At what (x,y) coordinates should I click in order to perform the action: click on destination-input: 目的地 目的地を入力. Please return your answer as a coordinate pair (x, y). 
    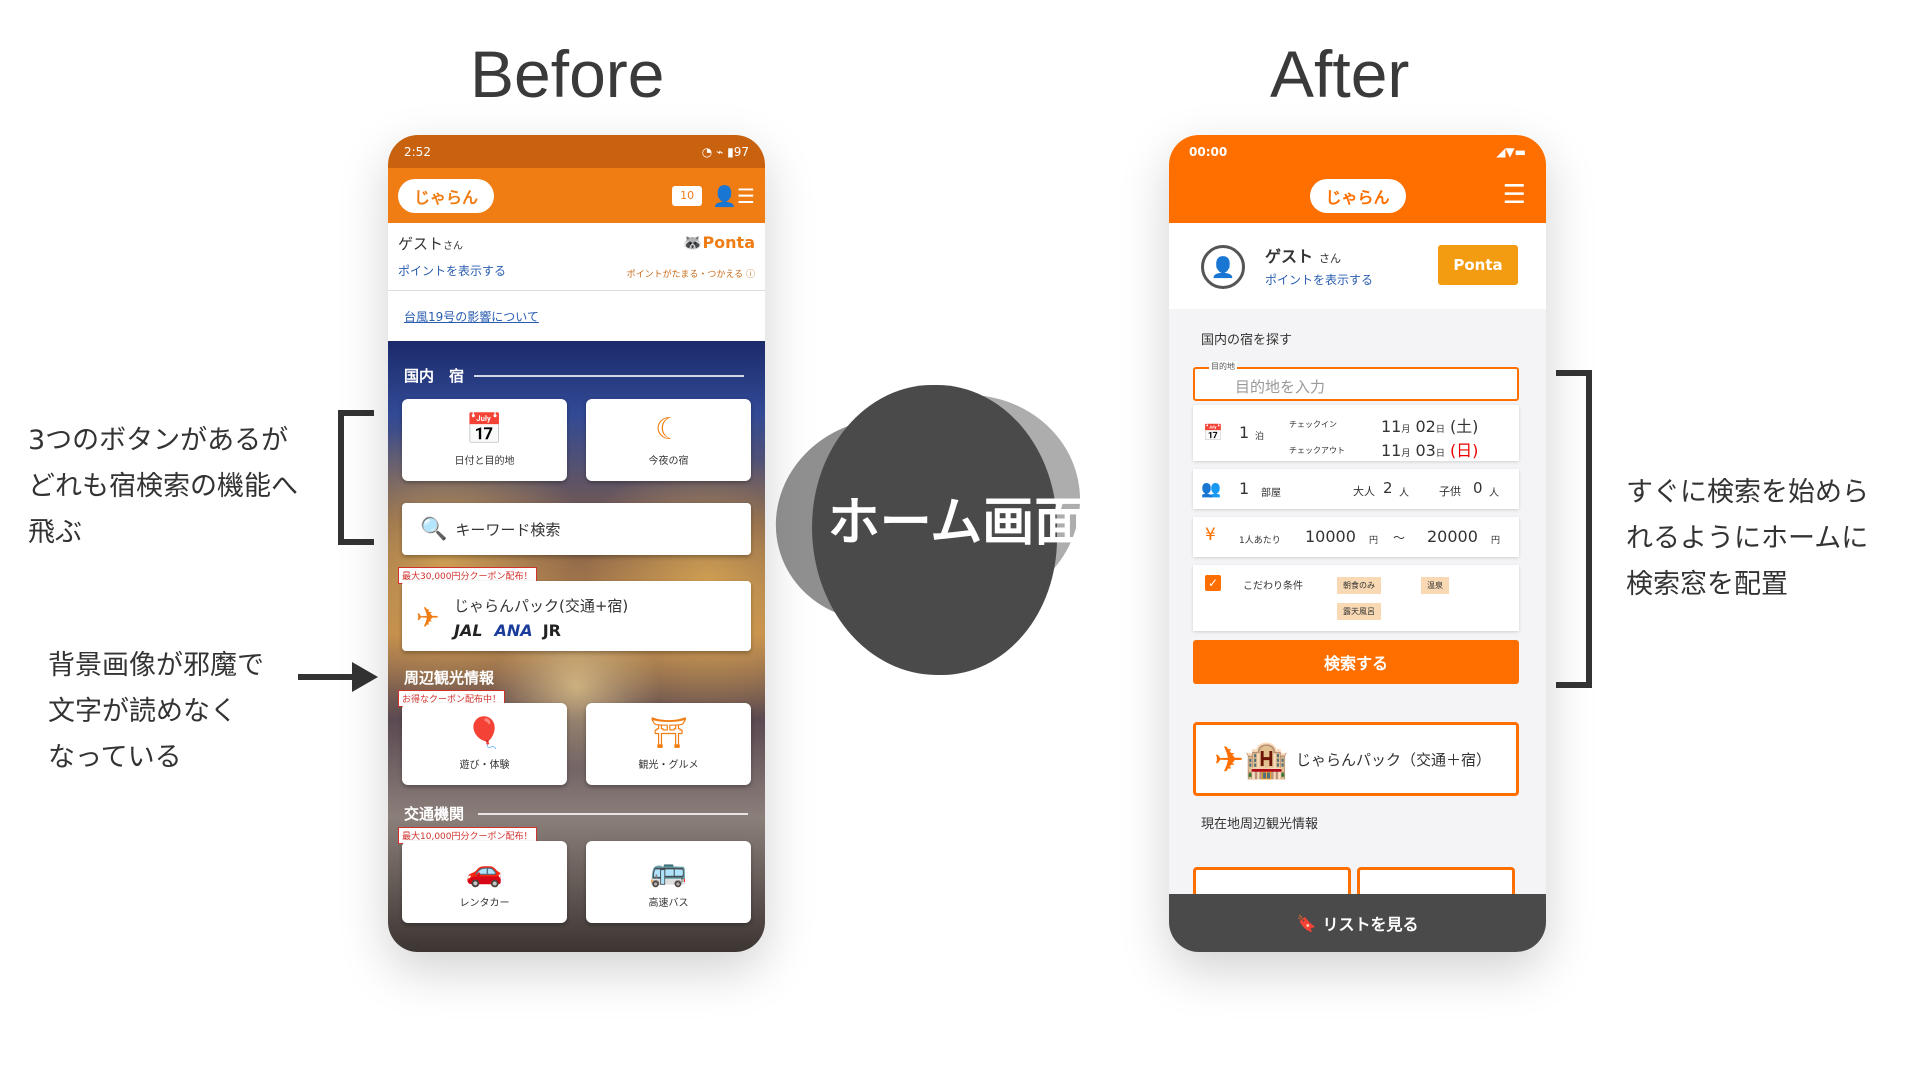
    Looking at the image, I should click on (1356, 381).